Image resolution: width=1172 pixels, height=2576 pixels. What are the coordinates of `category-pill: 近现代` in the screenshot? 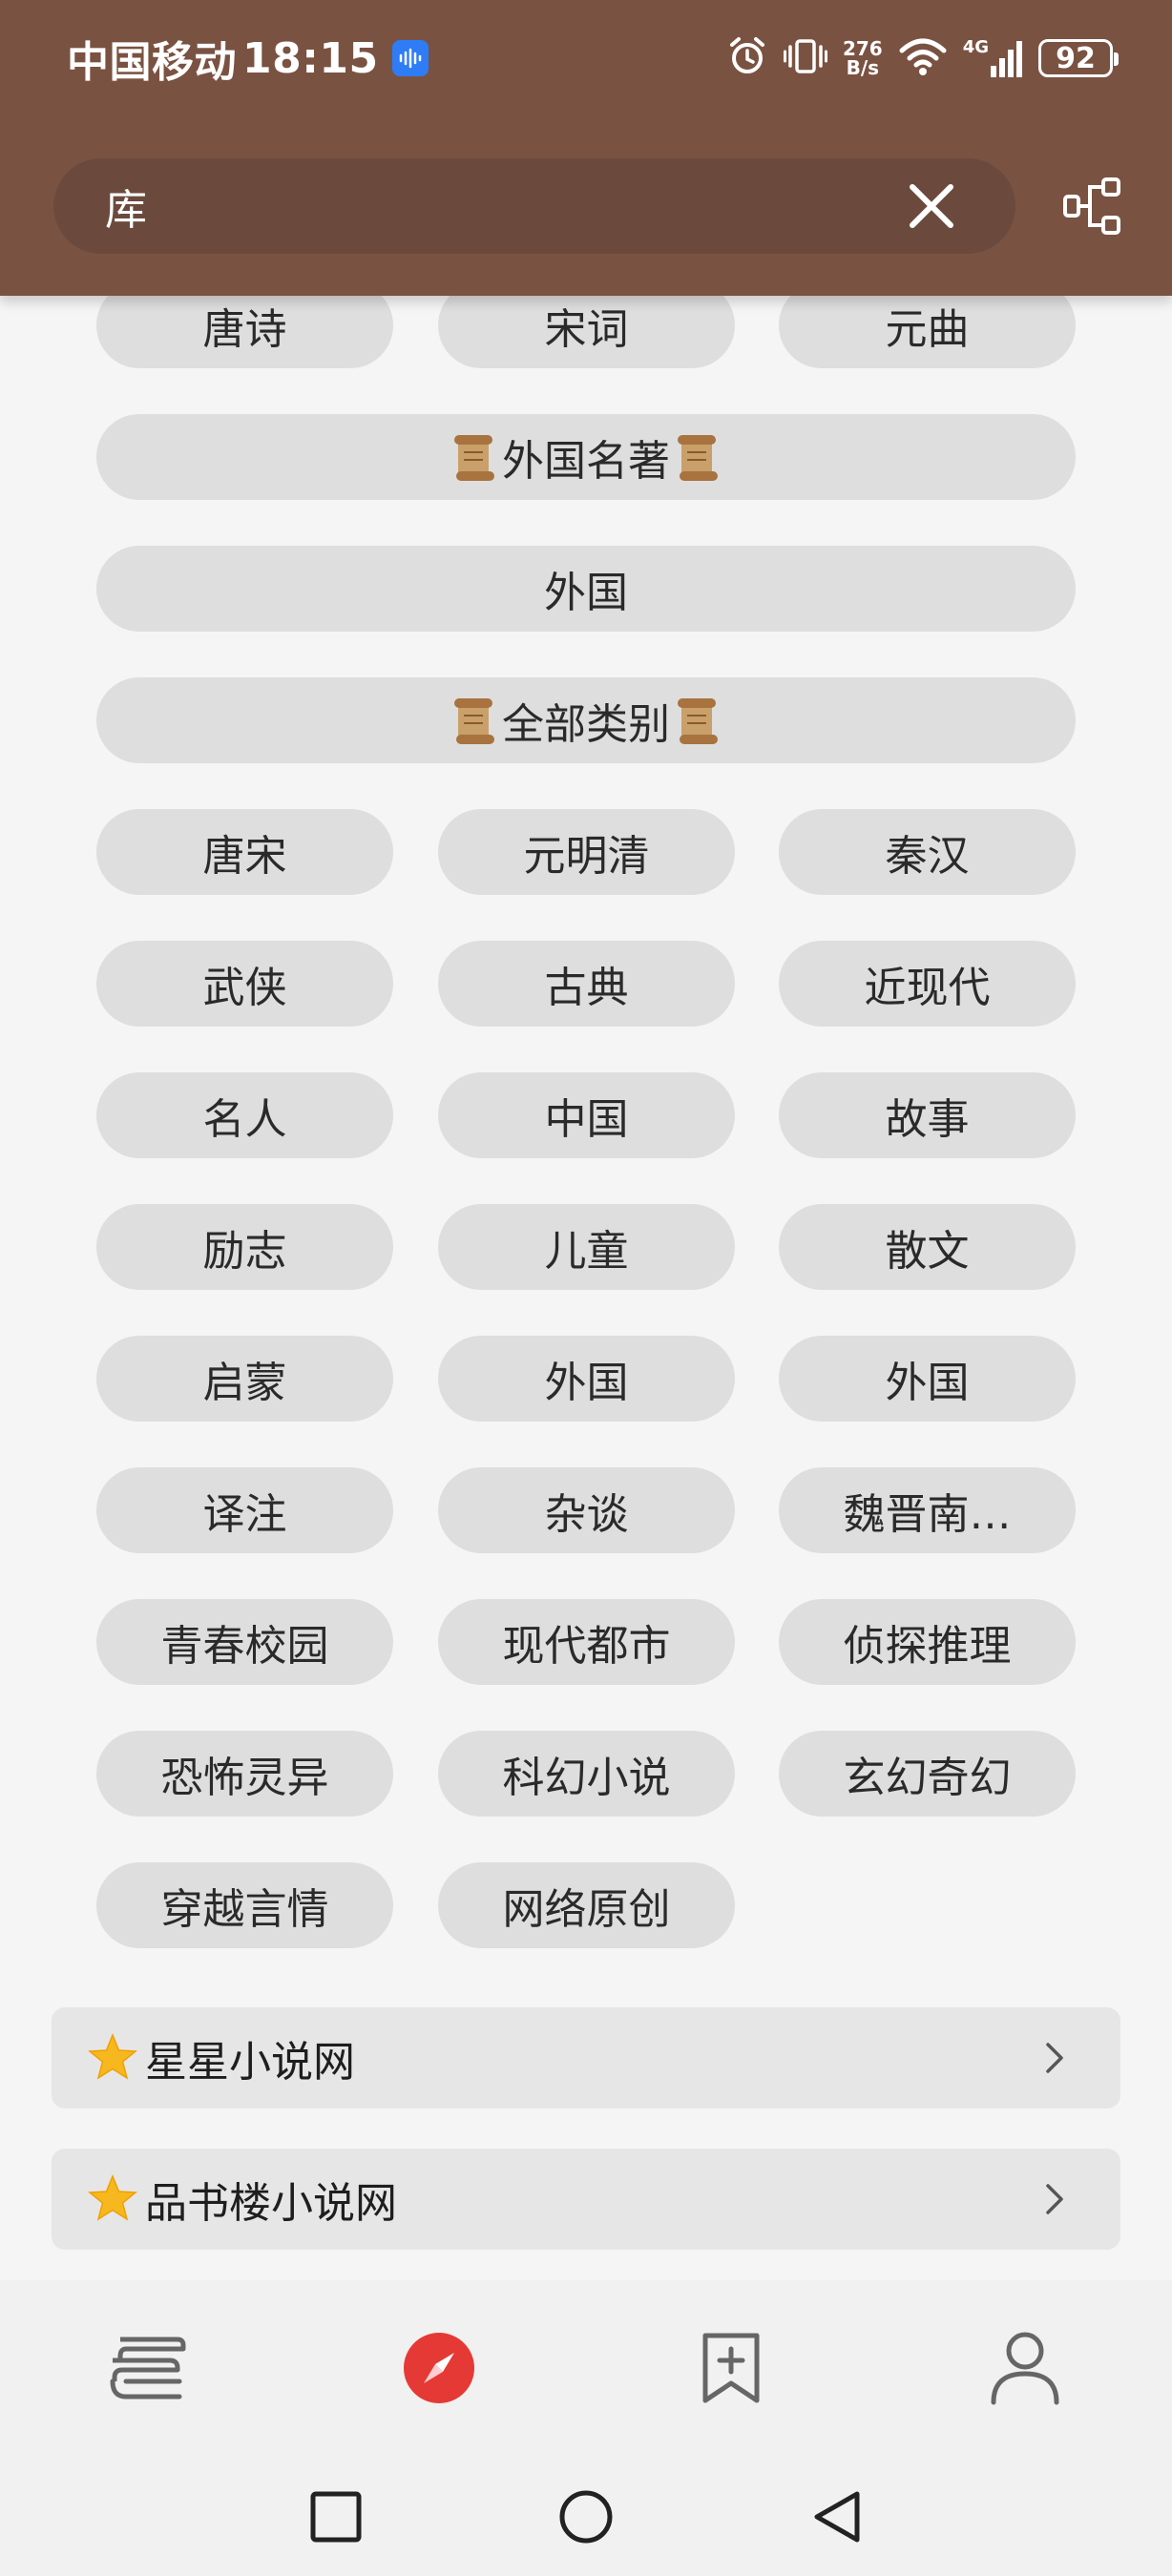 It's located at (927, 984).